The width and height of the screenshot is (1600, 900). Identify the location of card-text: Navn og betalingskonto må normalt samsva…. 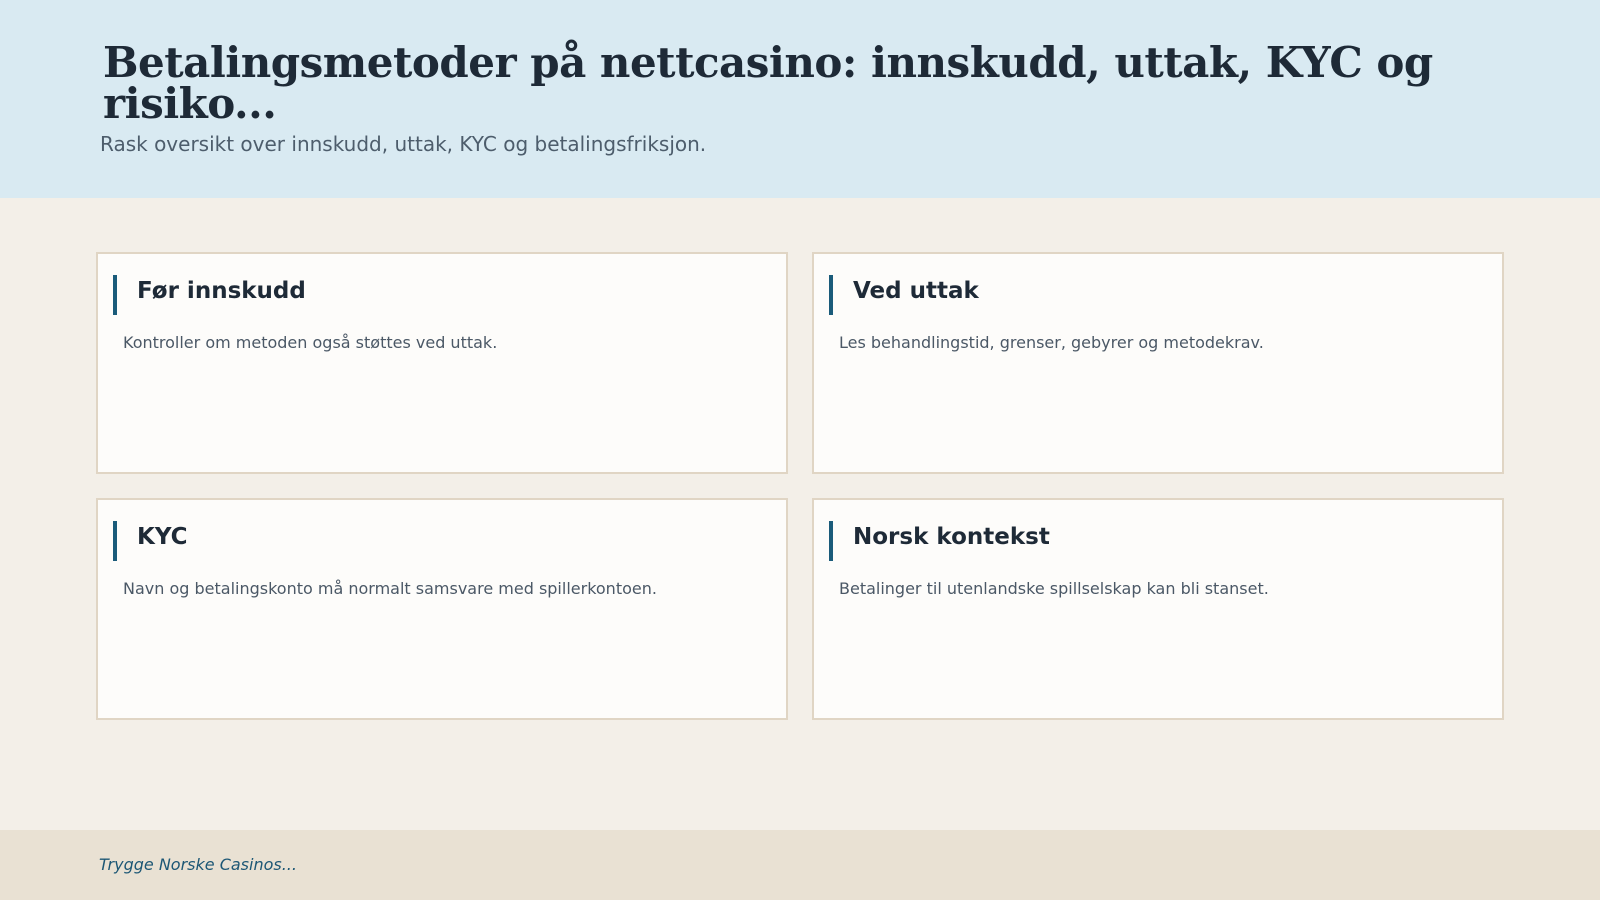
(390, 588).